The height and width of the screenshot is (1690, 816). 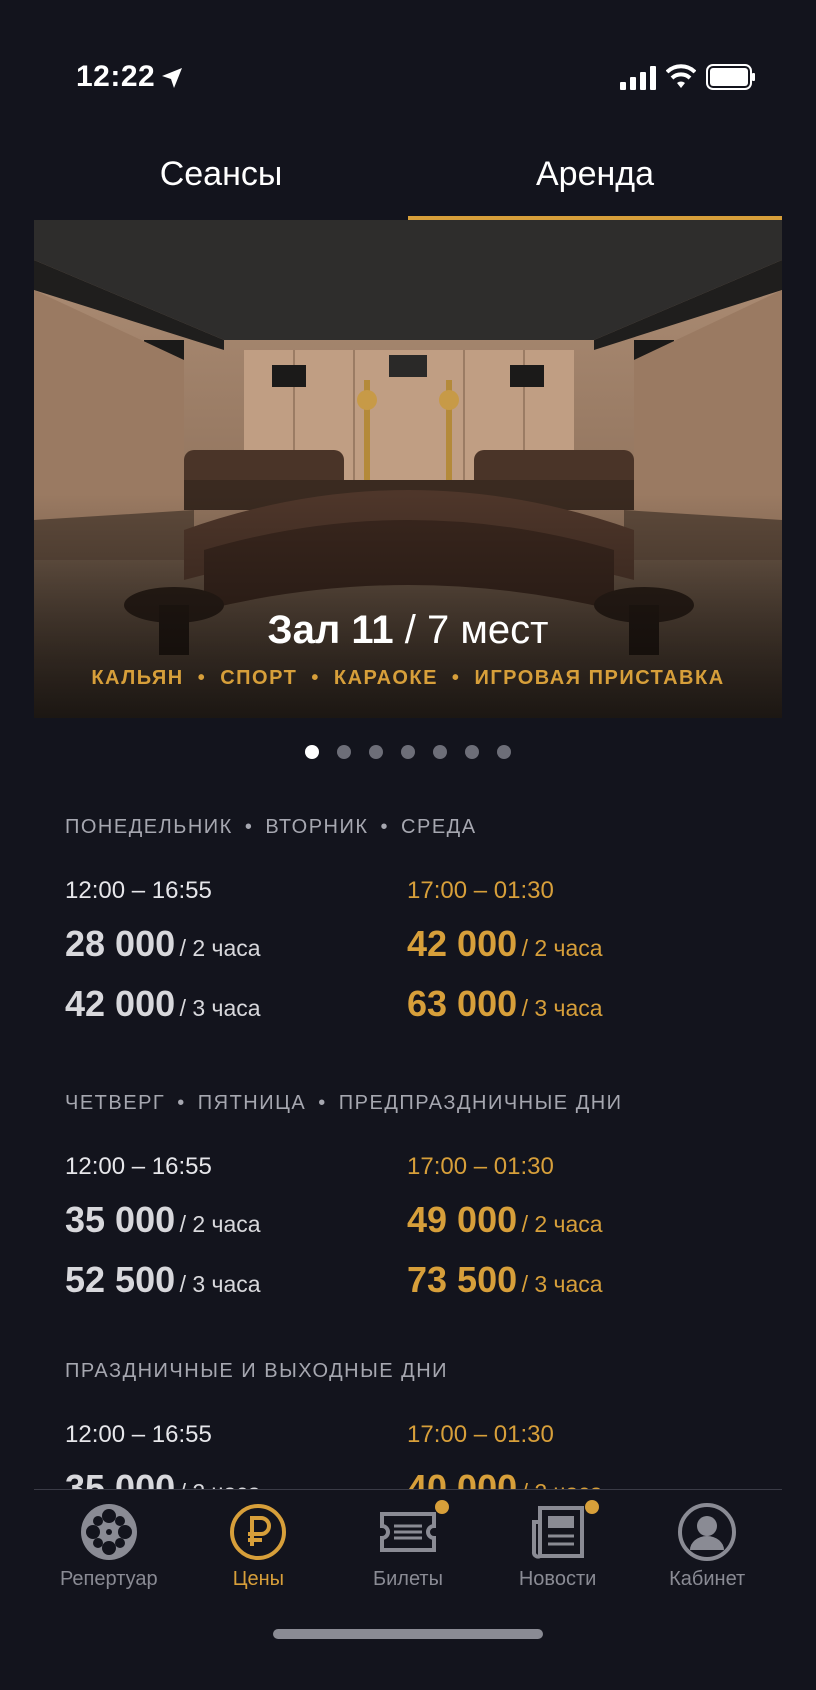 I want to click on bottom-tab-bar: Репертуар Цены Билеты Новости Кабинет, so click(x=408, y=1547).